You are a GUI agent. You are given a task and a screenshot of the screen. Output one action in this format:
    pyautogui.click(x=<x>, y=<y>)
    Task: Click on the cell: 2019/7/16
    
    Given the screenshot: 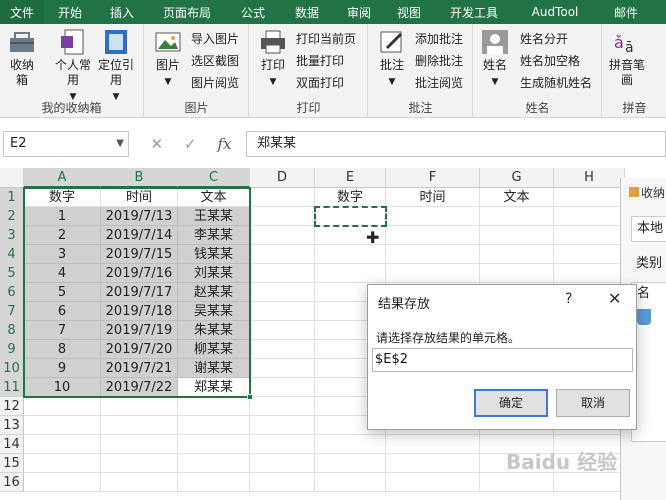 What is the action you would take?
    pyautogui.click(x=139, y=273)
    